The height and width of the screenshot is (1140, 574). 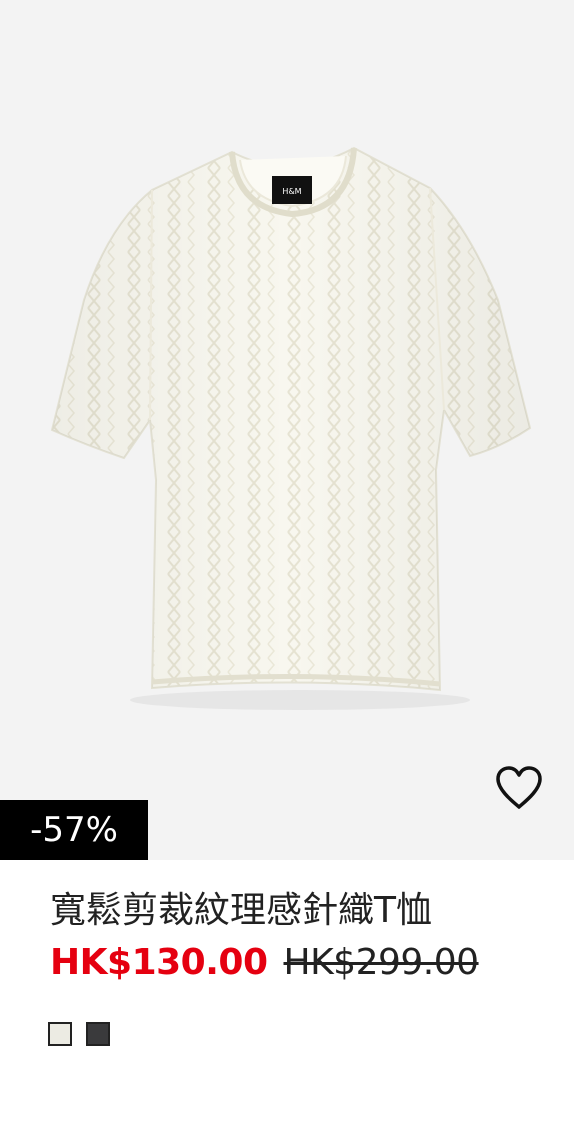 What do you see at coordinates (381, 962) in the screenshot?
I see `original-price: HK$299.00` at bounding box center [381, 962].